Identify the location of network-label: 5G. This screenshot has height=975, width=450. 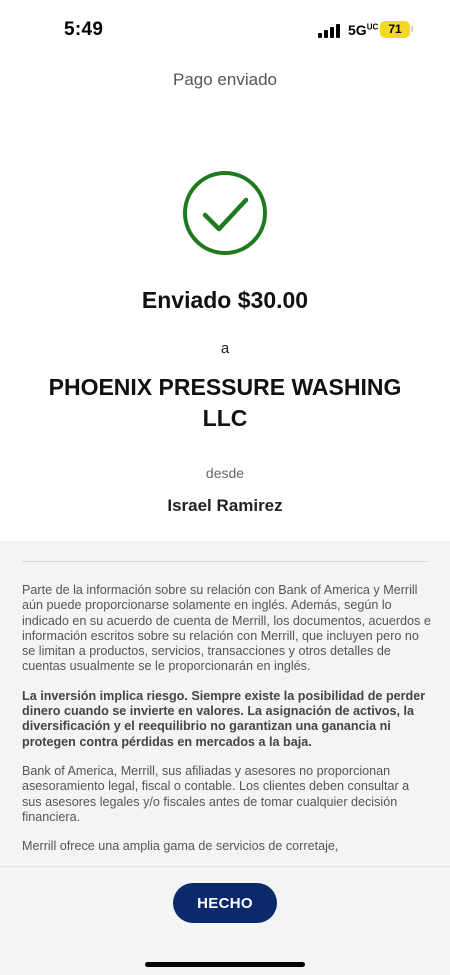
(357, 30).